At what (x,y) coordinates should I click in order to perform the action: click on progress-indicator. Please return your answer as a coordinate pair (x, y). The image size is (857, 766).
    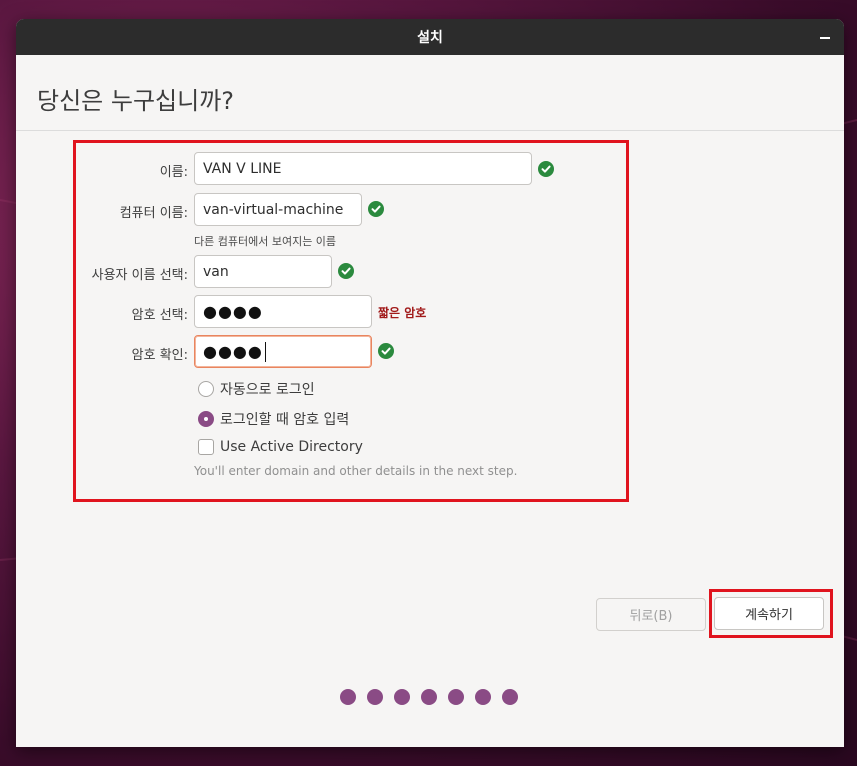
    Looking at the image, I should click on (429, 697).